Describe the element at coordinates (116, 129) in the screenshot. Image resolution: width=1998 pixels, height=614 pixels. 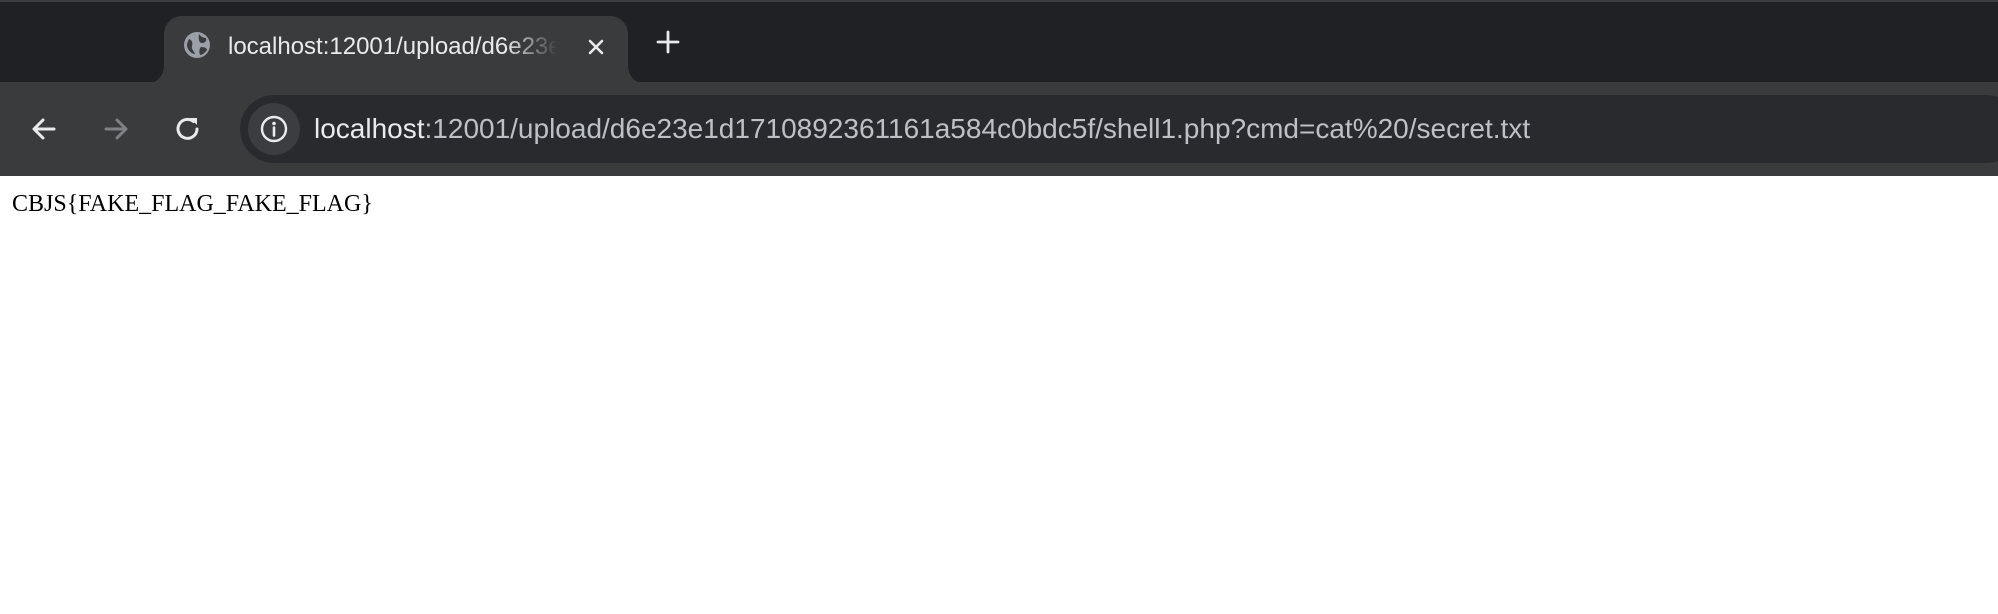
I see `arrow-right-icon` at that location.